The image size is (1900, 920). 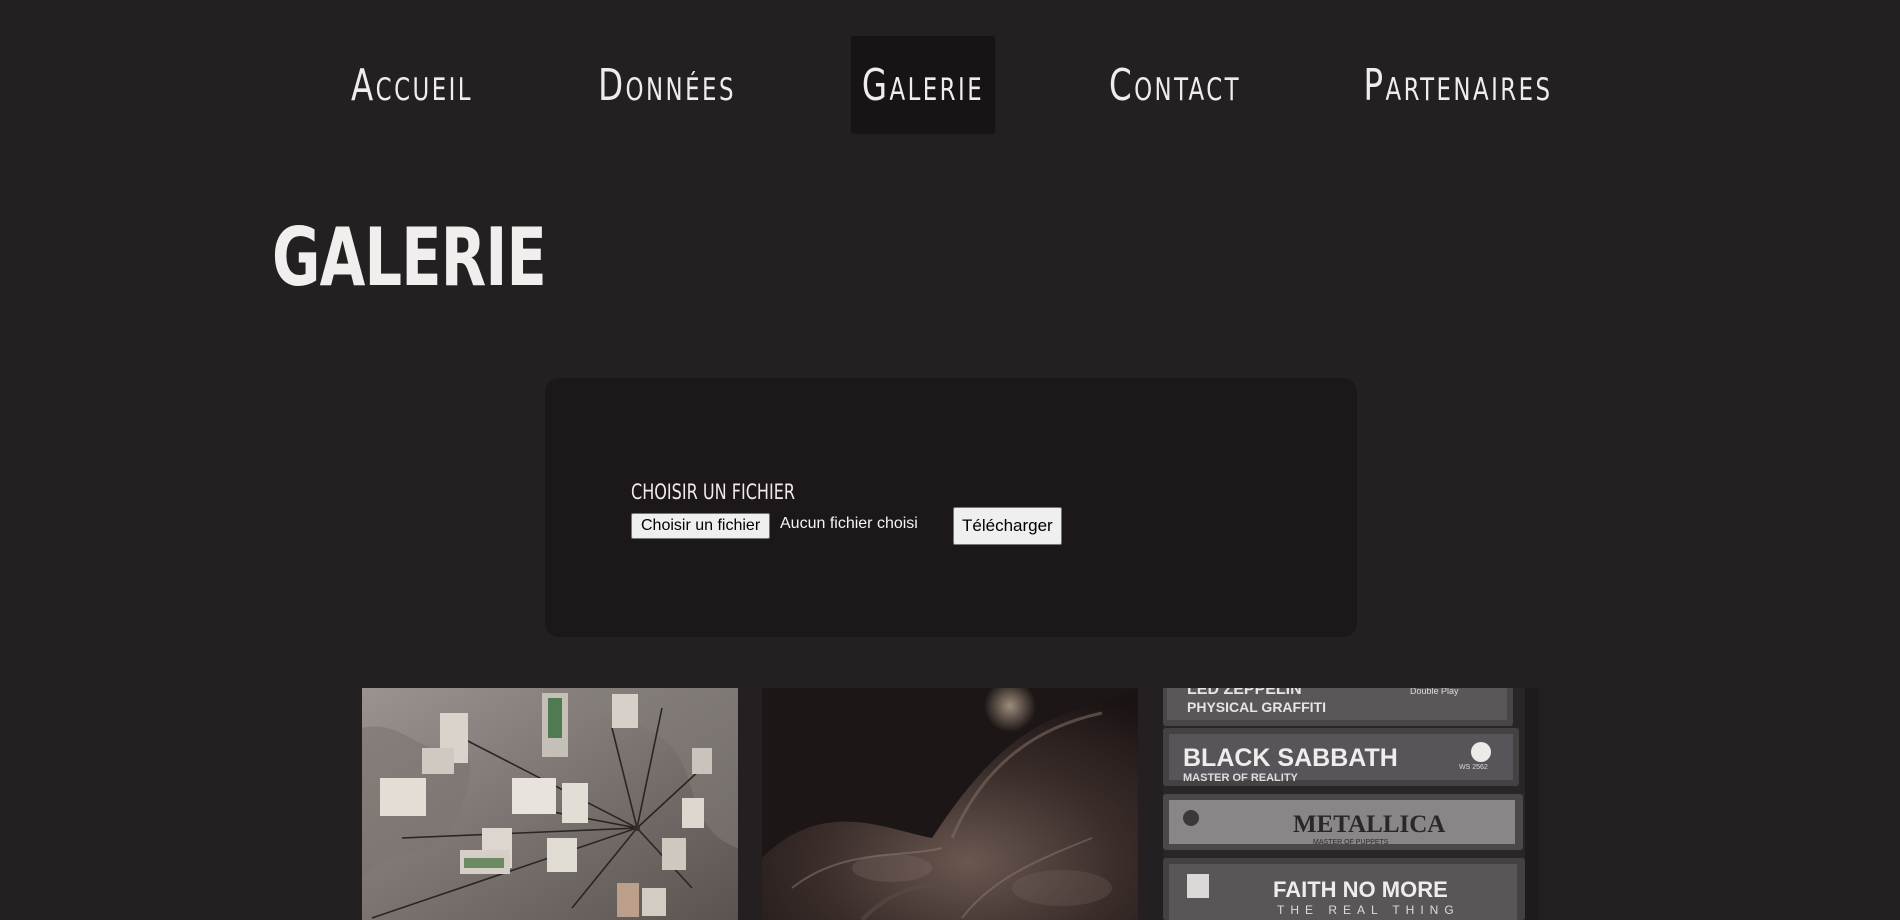 What do you see at coordinates (1456, 85) in the screenshot?
I see `nav-item-partenaires: Partenaires` at bounding box center [1456, 85].